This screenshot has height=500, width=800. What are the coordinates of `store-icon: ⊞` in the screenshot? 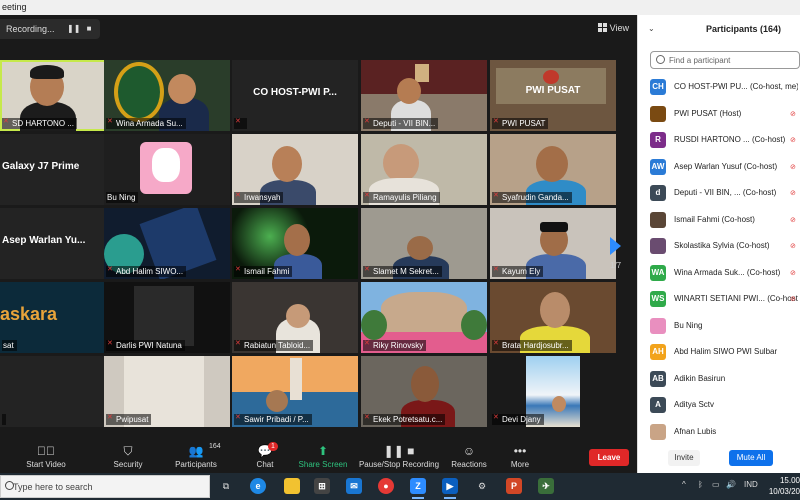 It's located at (322, 486).